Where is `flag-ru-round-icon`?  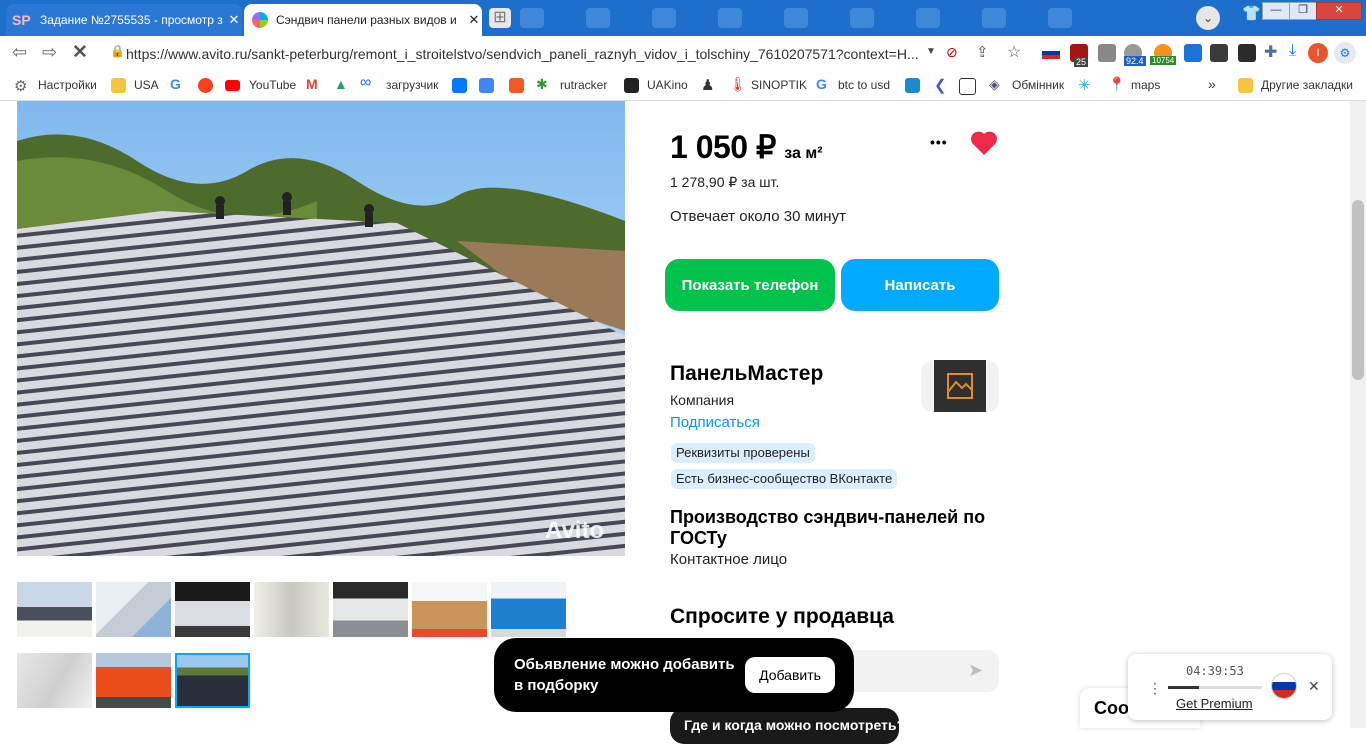 flag-ru-round-icon is located at coordinates (1284, 686).